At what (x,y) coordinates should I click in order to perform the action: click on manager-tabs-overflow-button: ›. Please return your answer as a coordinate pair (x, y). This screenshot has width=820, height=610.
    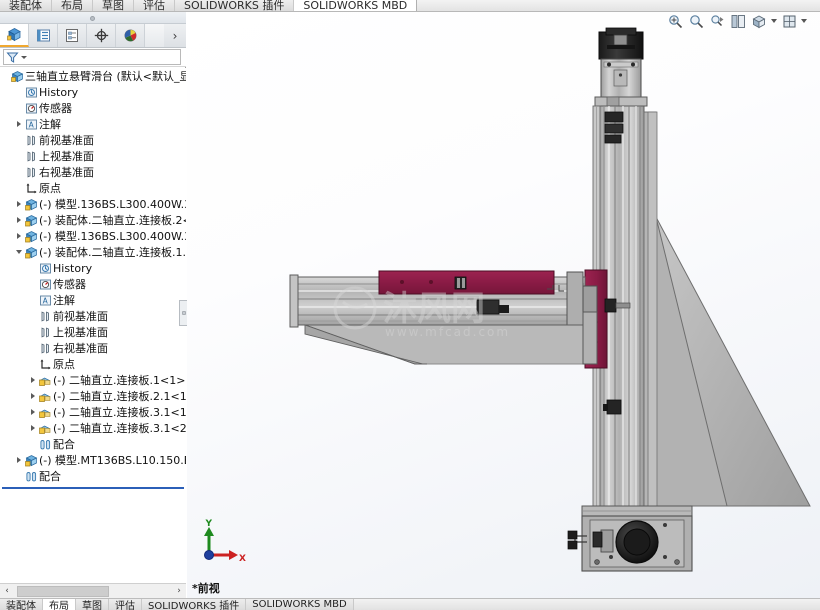
    Looking at the image, I should click on (175, 35).